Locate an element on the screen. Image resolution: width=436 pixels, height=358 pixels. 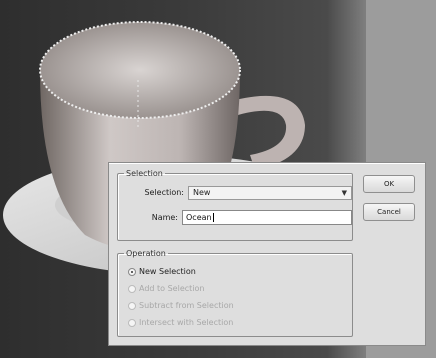
radio-new-selection: New Selection is located at coordinates (162, 272).